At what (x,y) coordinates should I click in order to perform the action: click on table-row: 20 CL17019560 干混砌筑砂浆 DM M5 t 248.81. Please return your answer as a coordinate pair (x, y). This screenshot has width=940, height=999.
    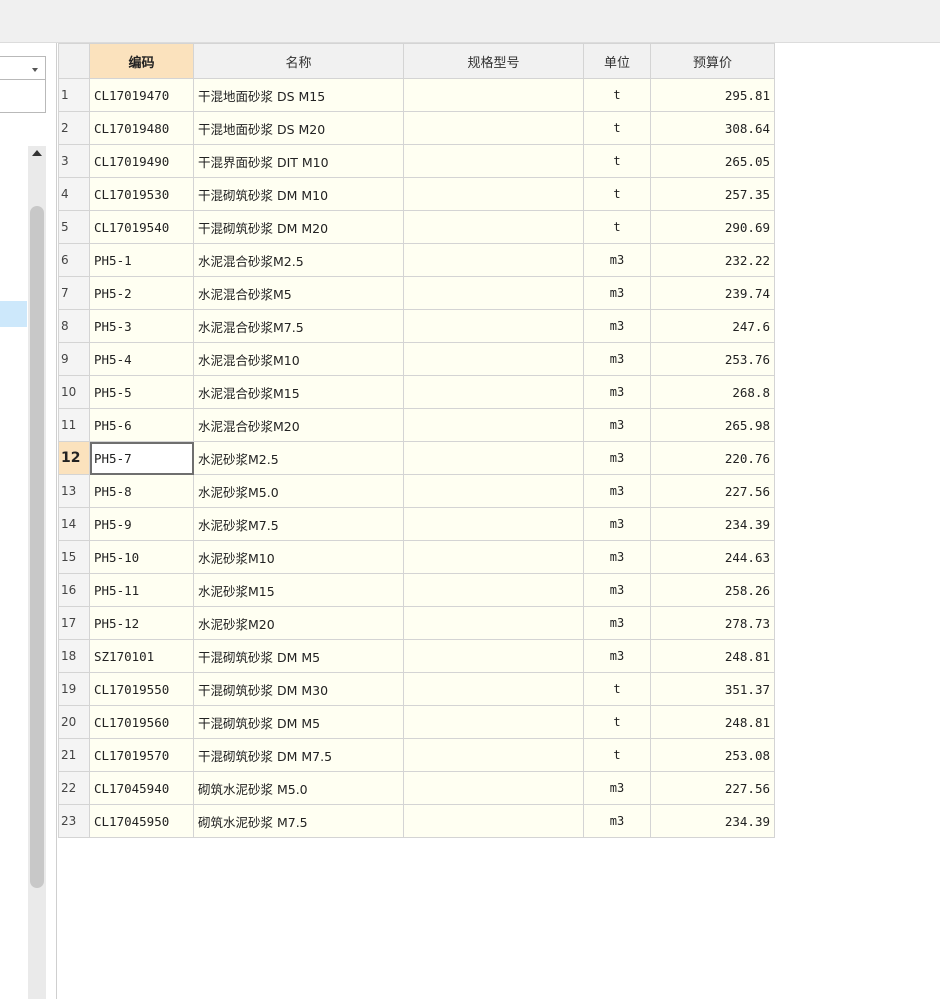
    Looking at the image, I should click on (416, 722).